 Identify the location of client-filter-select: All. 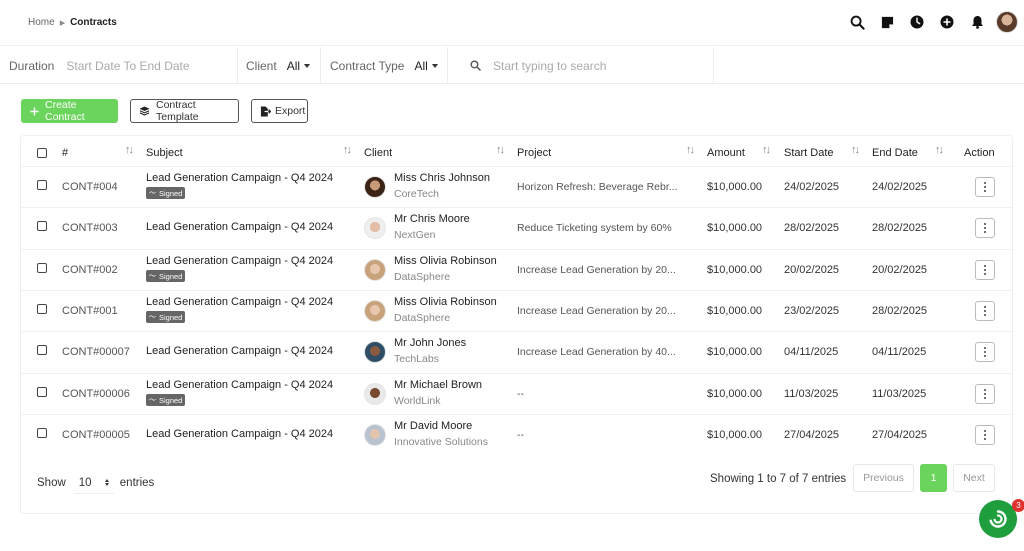
(299, 66).